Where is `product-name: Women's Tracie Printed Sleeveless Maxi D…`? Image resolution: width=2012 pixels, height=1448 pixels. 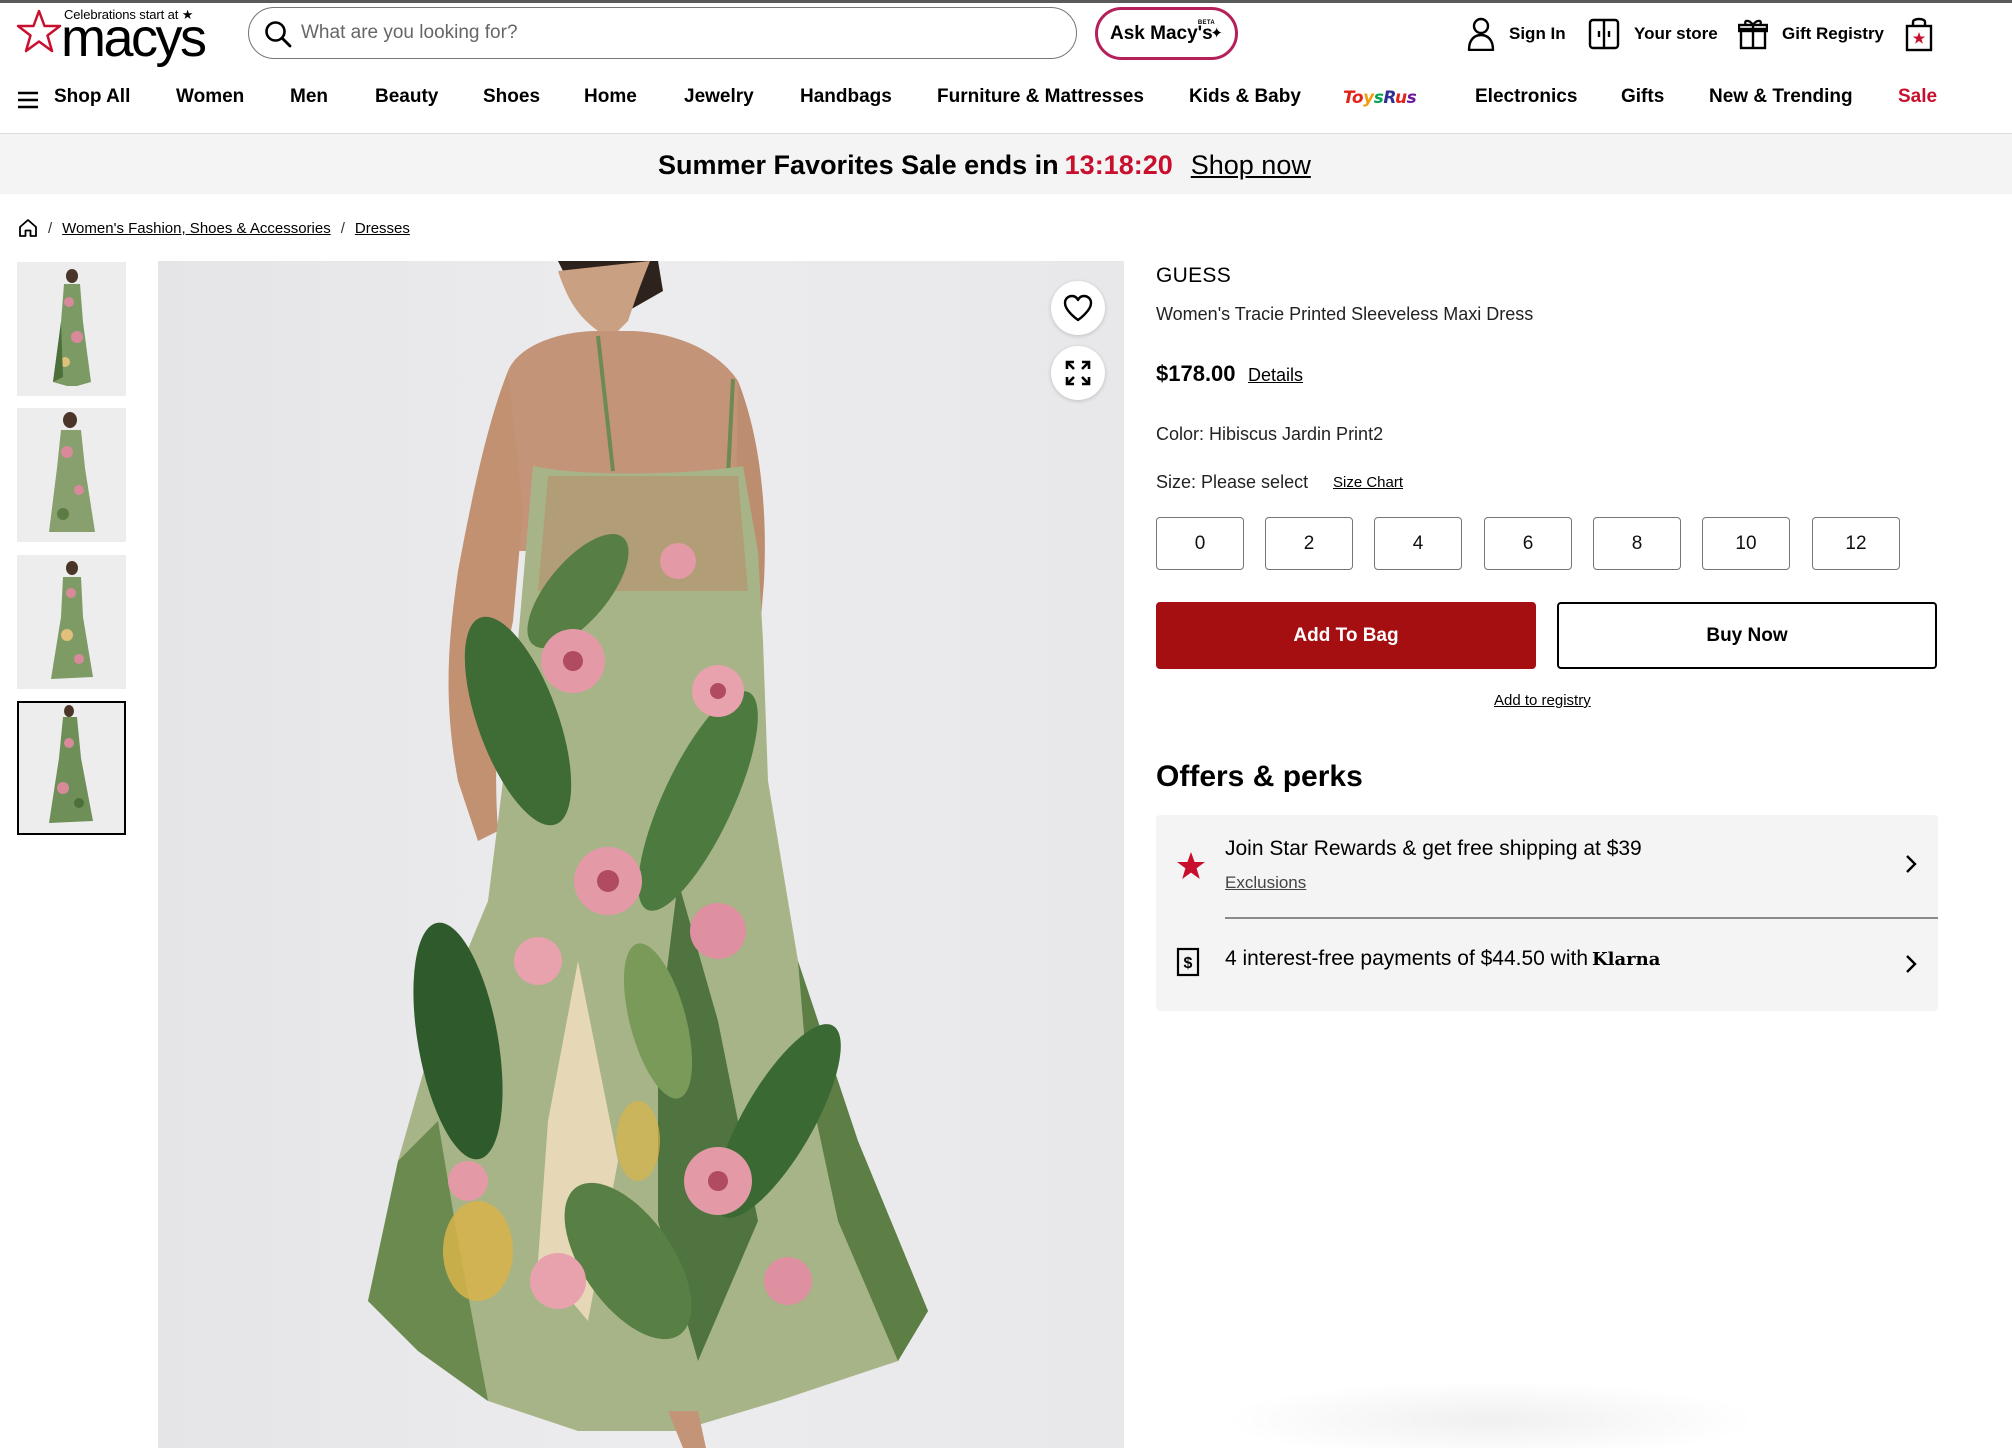
product-name: Women's Tracie Printed Sleeveless Maxi D… is located at coordinates (1345, 314).